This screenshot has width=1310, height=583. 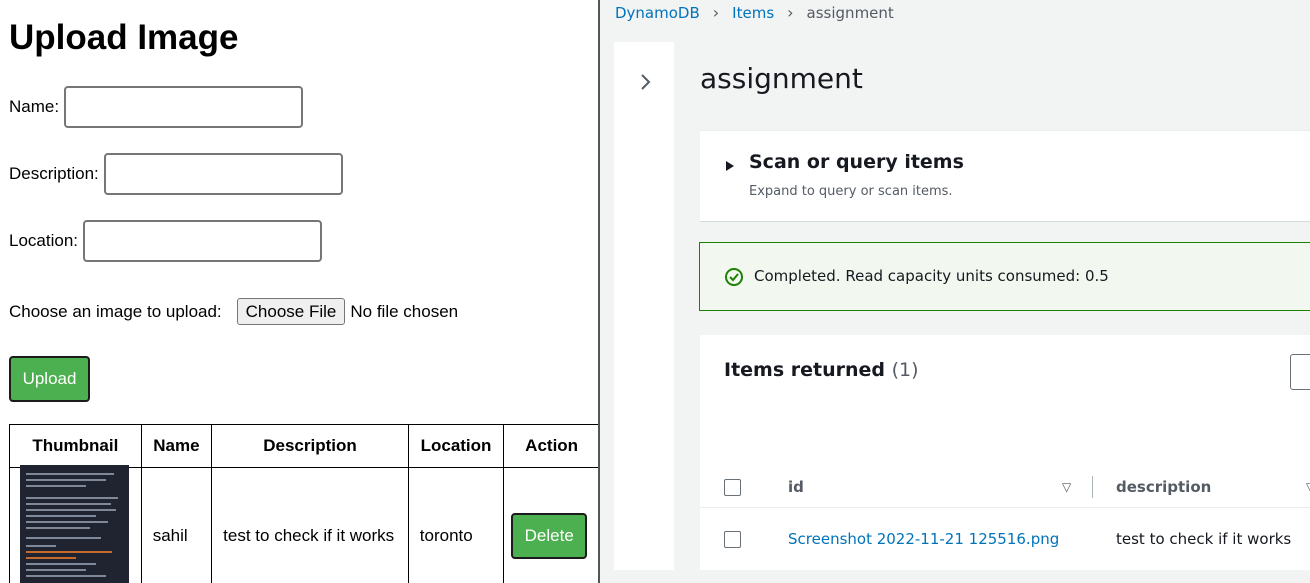 What do you see at coordinates (456, 446) in the screenshot?
I see `header-location: Location` at bounding box center [456, 446].